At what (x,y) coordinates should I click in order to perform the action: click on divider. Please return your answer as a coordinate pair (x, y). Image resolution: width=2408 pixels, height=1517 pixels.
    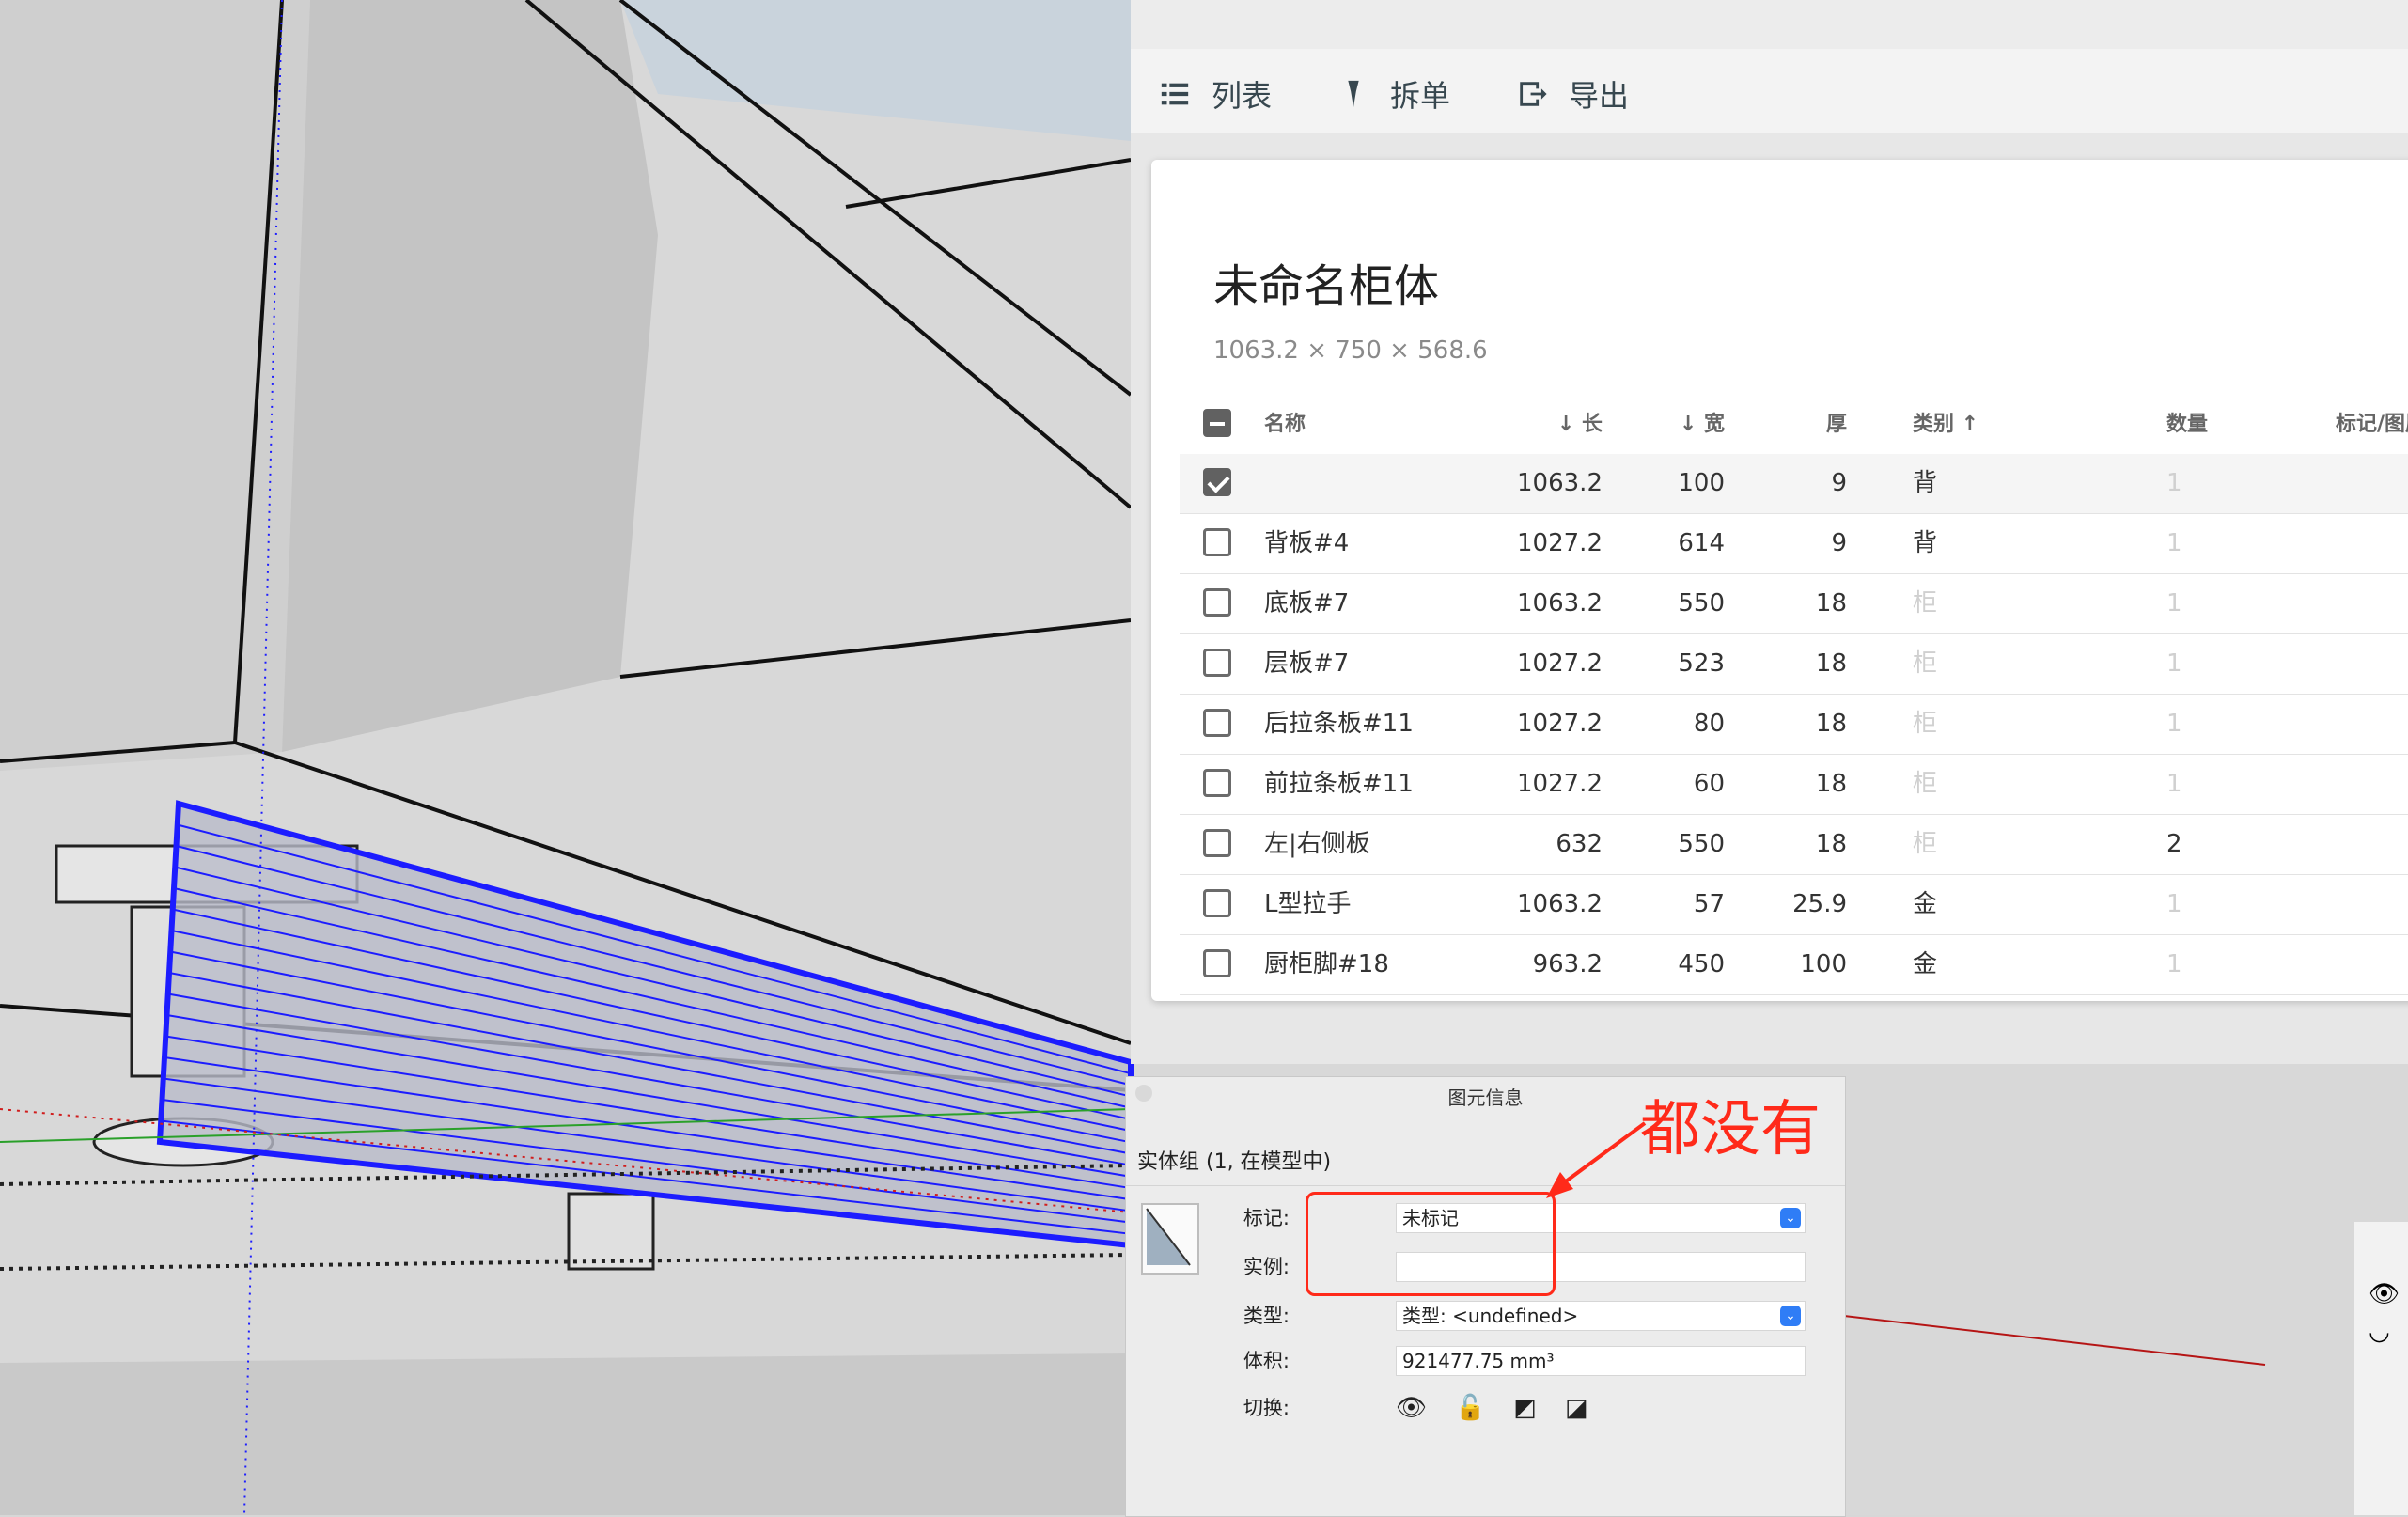
    Looking at the image, I should click on (1485, 1185).